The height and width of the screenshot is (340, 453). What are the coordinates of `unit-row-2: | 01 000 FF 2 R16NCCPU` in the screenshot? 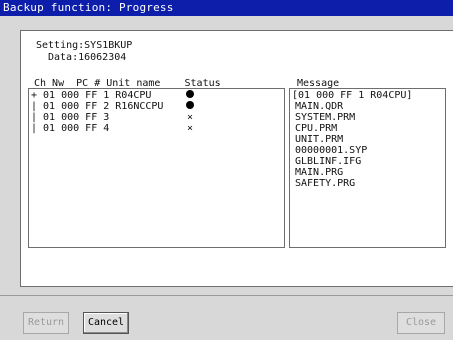 It's located at (97, 106).